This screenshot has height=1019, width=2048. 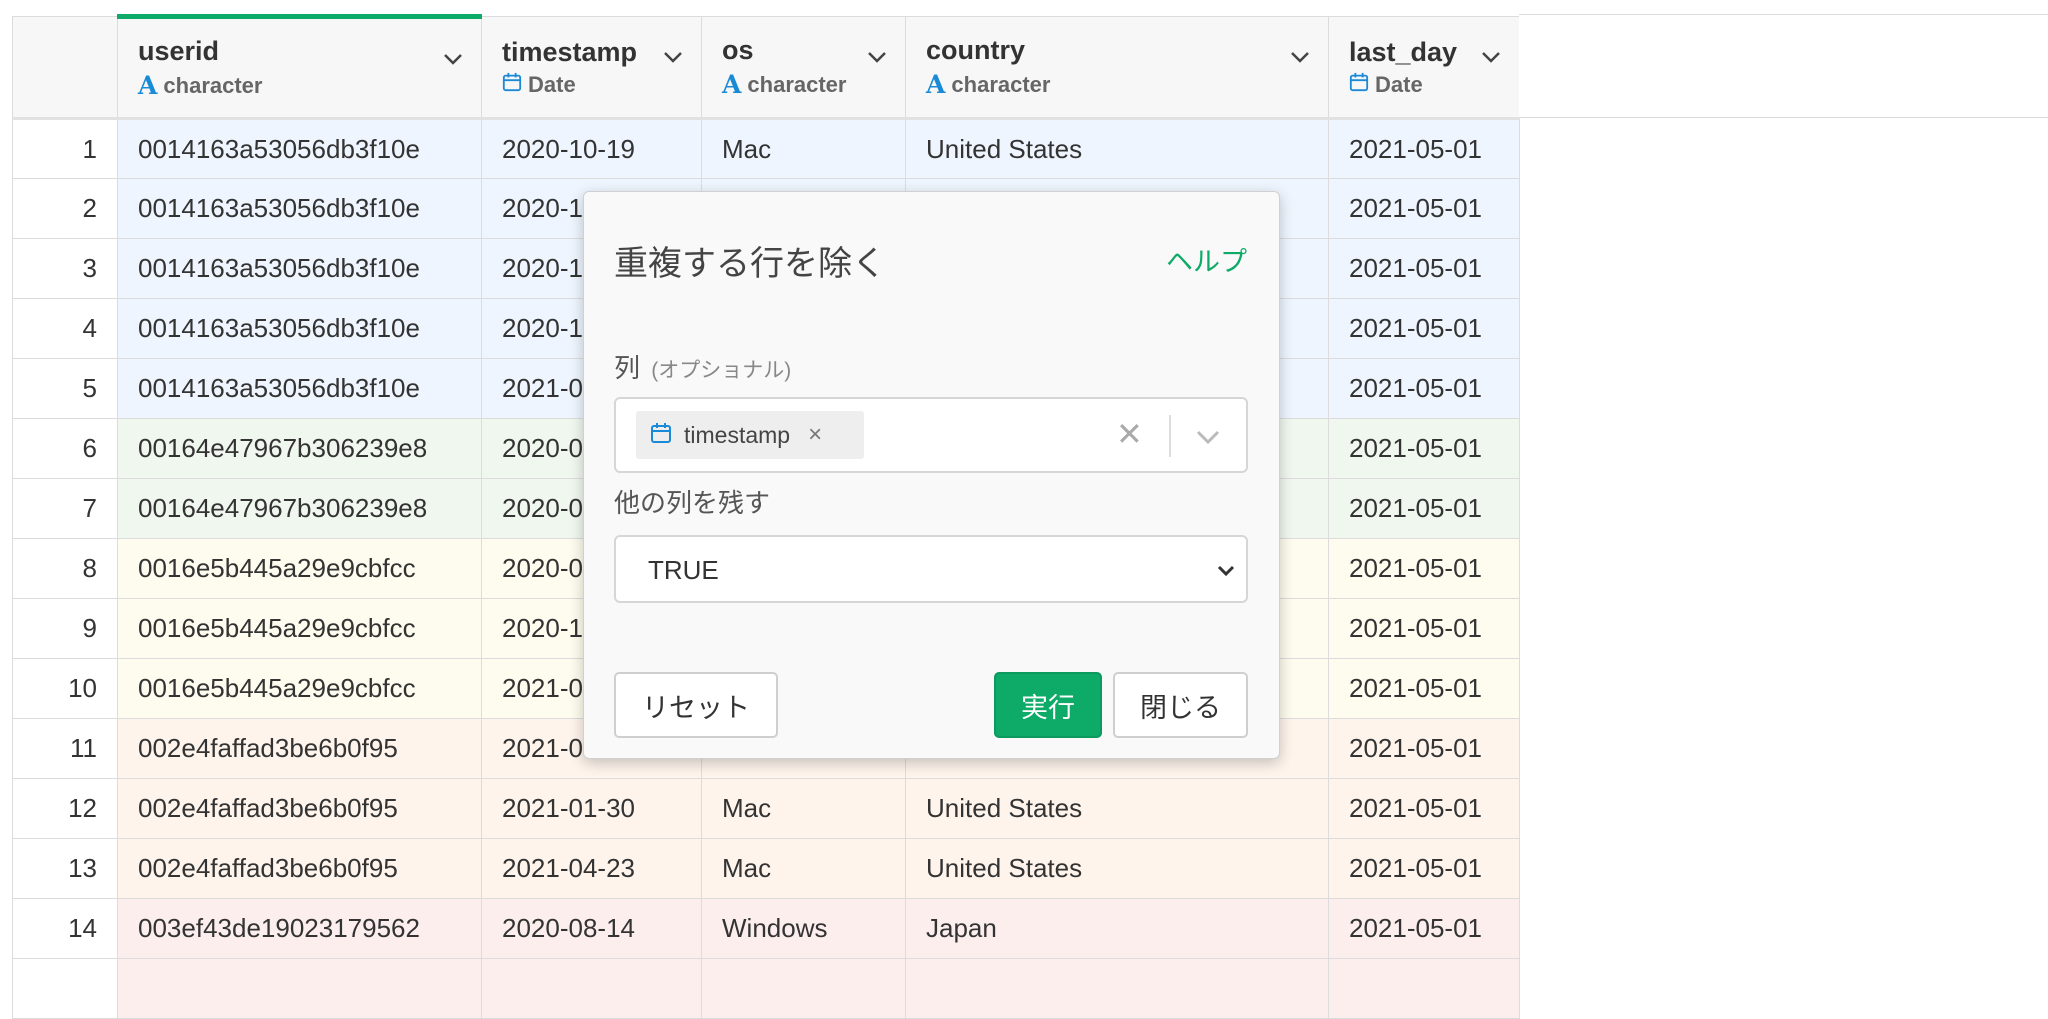 I want to click on columns-optional-text: (オプショナル), so click(x=721, y=370).